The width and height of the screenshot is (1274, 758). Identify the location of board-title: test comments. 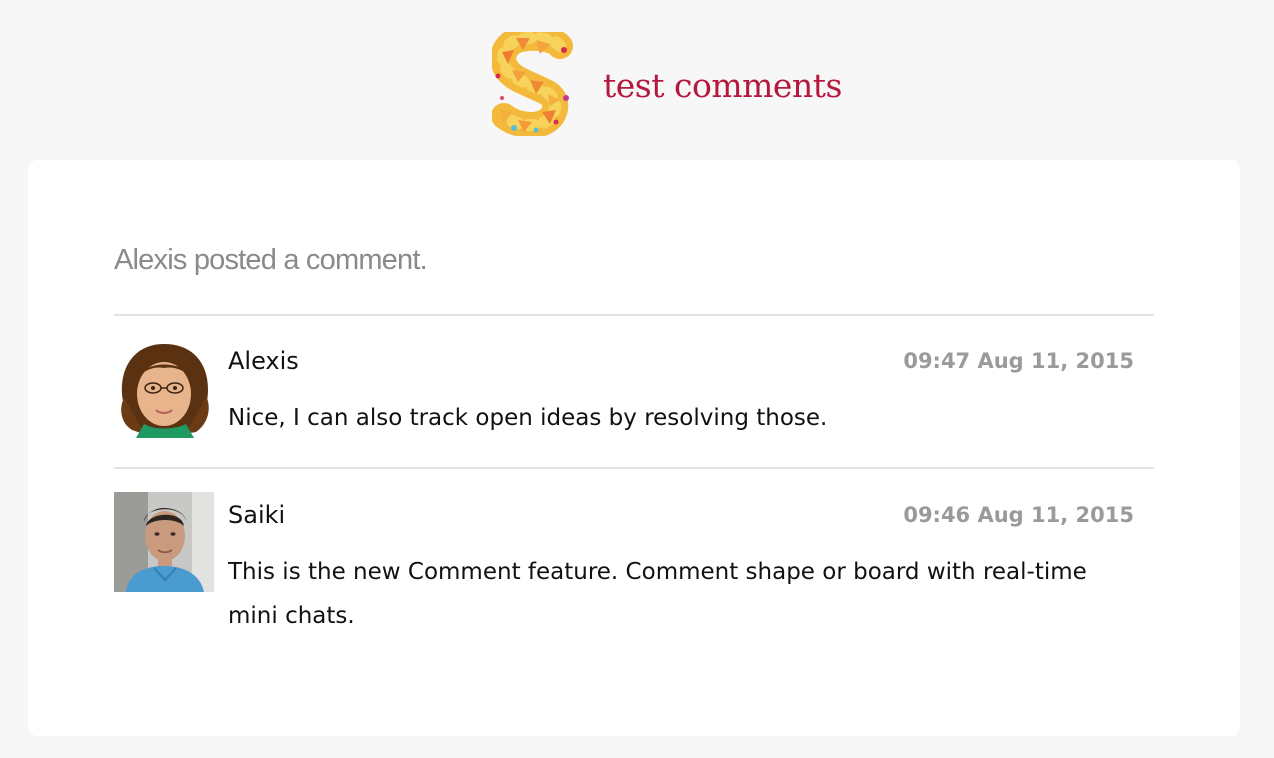
(722, 86).